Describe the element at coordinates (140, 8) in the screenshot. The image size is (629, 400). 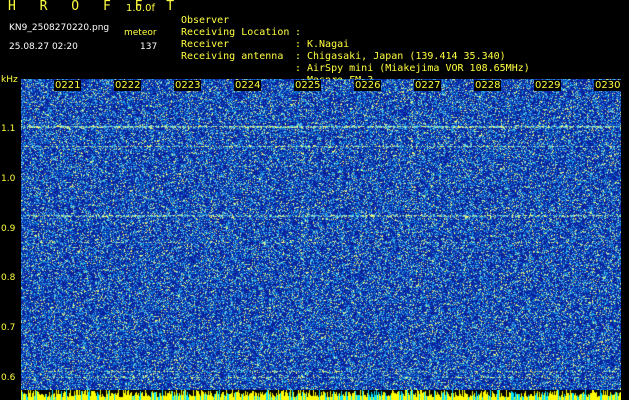
I see `version-label: 1.0.0f` at that location.